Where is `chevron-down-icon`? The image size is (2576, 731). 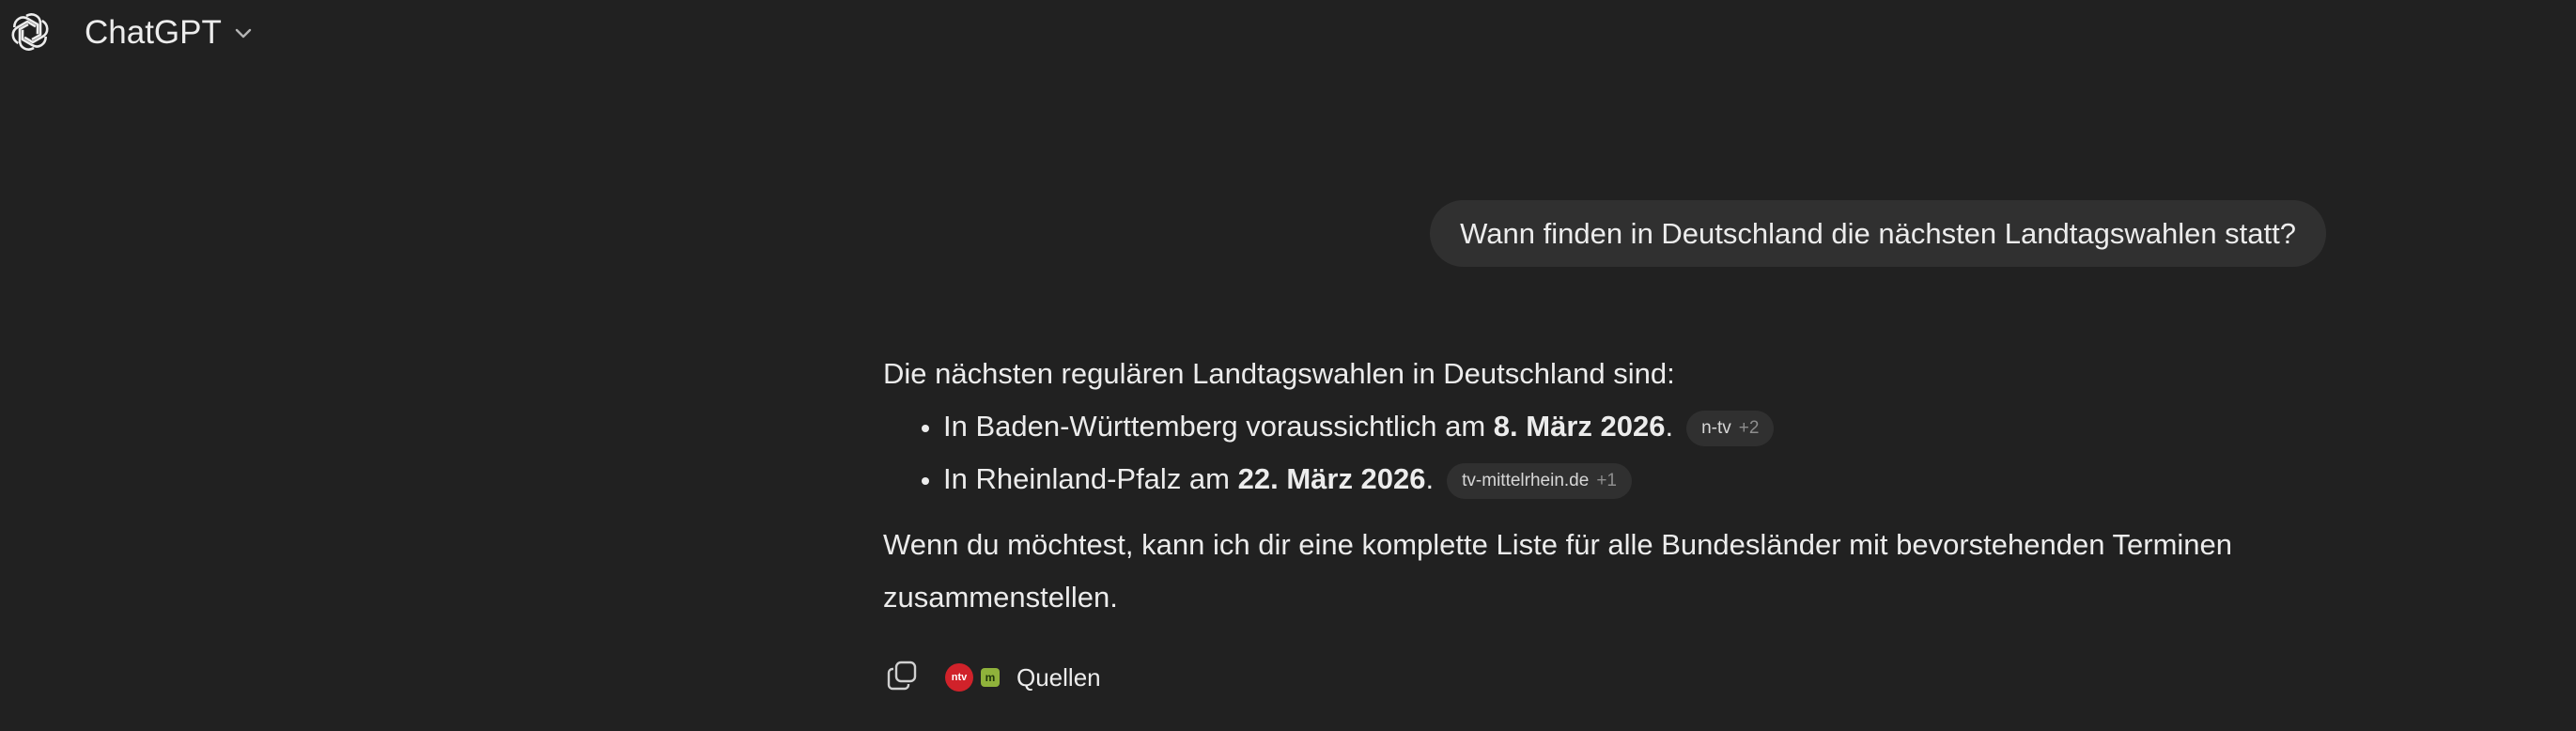 chevron-down-icon is located at coordinates (243, 33).